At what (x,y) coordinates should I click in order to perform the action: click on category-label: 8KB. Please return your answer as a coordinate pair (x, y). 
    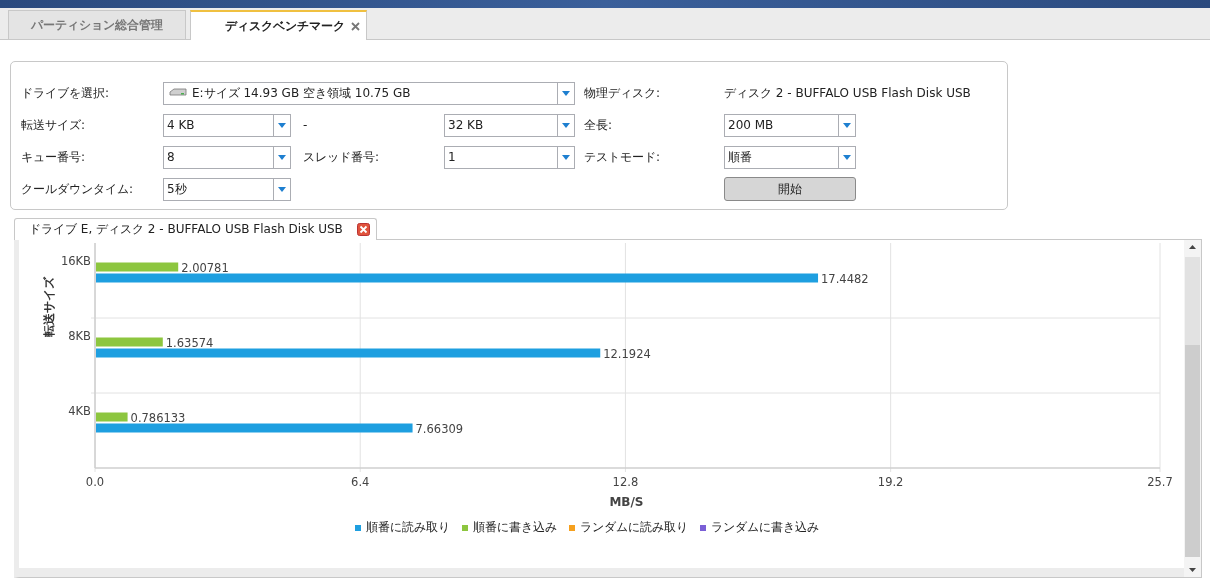
    Looking at the image, I should click on (79, 335).